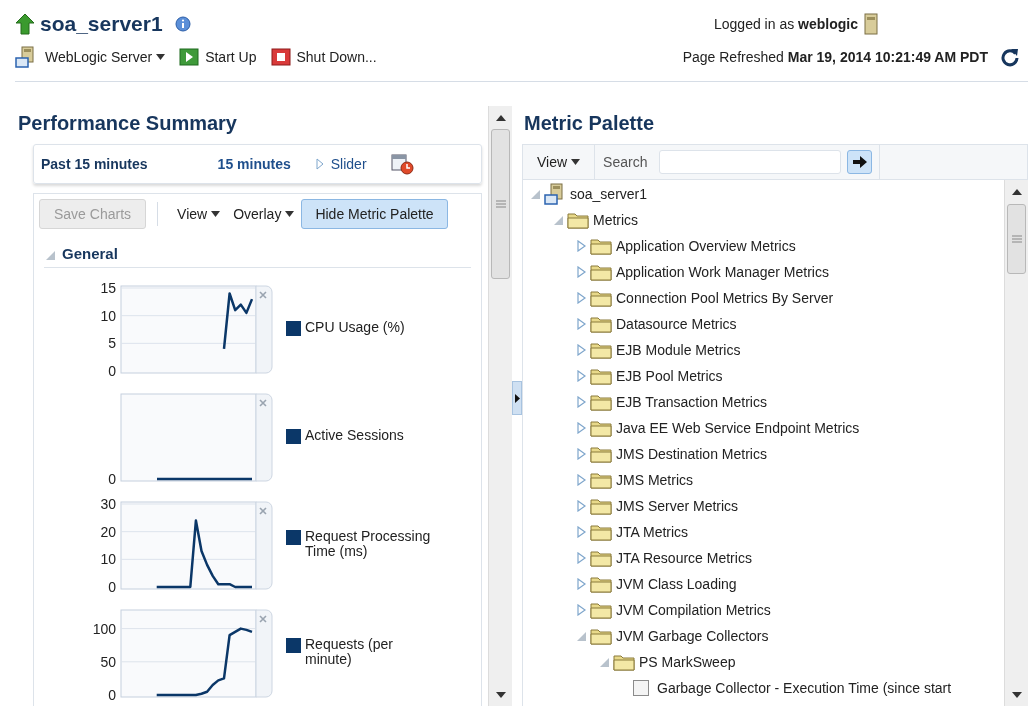  Describe the element at coordinates (691, 454) in the screenshot. I see `tree-item: JMS Destination Metrics` at that location.